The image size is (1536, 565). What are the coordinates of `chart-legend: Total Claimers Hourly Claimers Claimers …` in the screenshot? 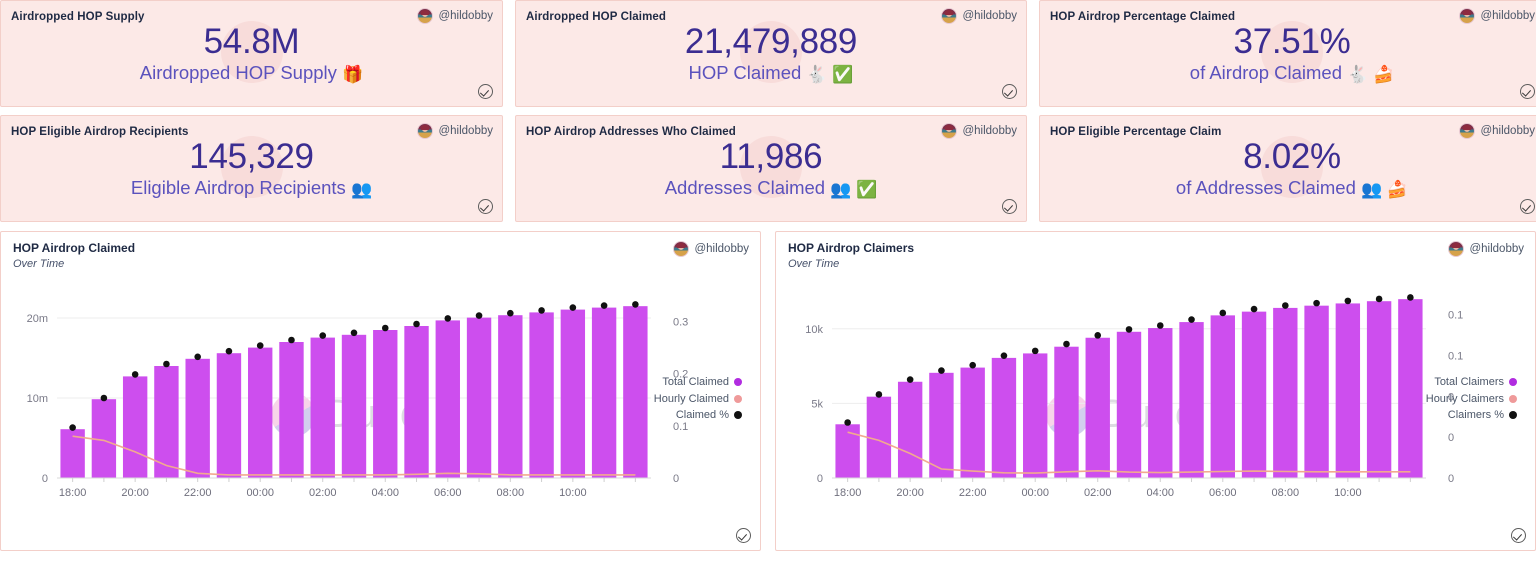 It's located at (1471, 399).